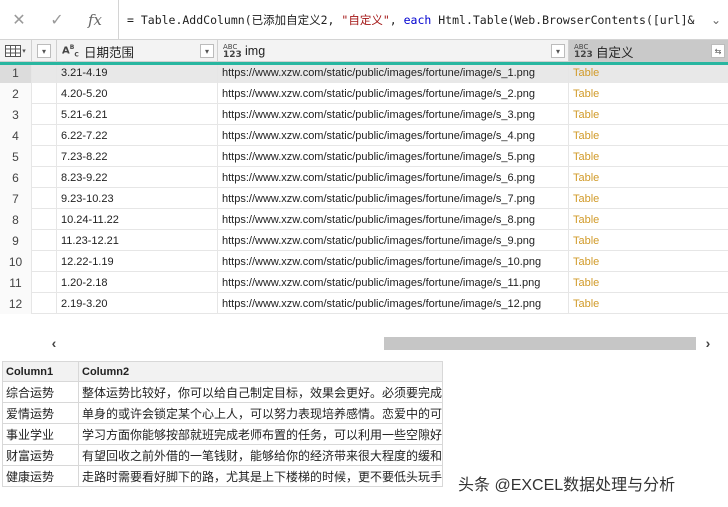 This screenshot has width=728, height=507. Describe the element at coordinates (57, 20) in the screenshot. I see `check-icon: ✓` at that location.